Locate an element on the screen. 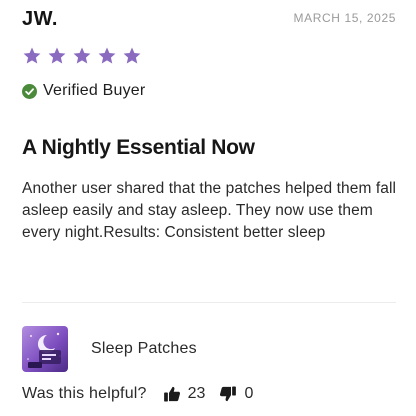  vote-down-button: 0 is located at coordinates (236, 394).